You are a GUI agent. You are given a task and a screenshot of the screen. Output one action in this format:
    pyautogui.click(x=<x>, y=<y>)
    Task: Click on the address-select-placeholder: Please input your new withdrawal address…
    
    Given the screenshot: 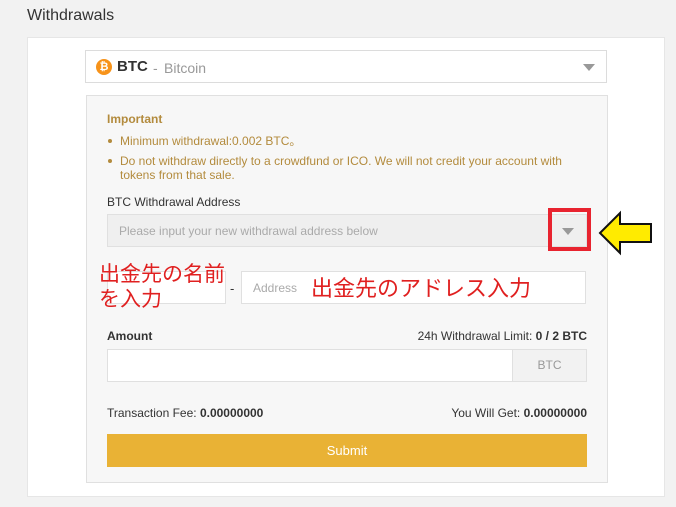 What is the action you would take?
    pyautogui.click(x=248, y=231)
    